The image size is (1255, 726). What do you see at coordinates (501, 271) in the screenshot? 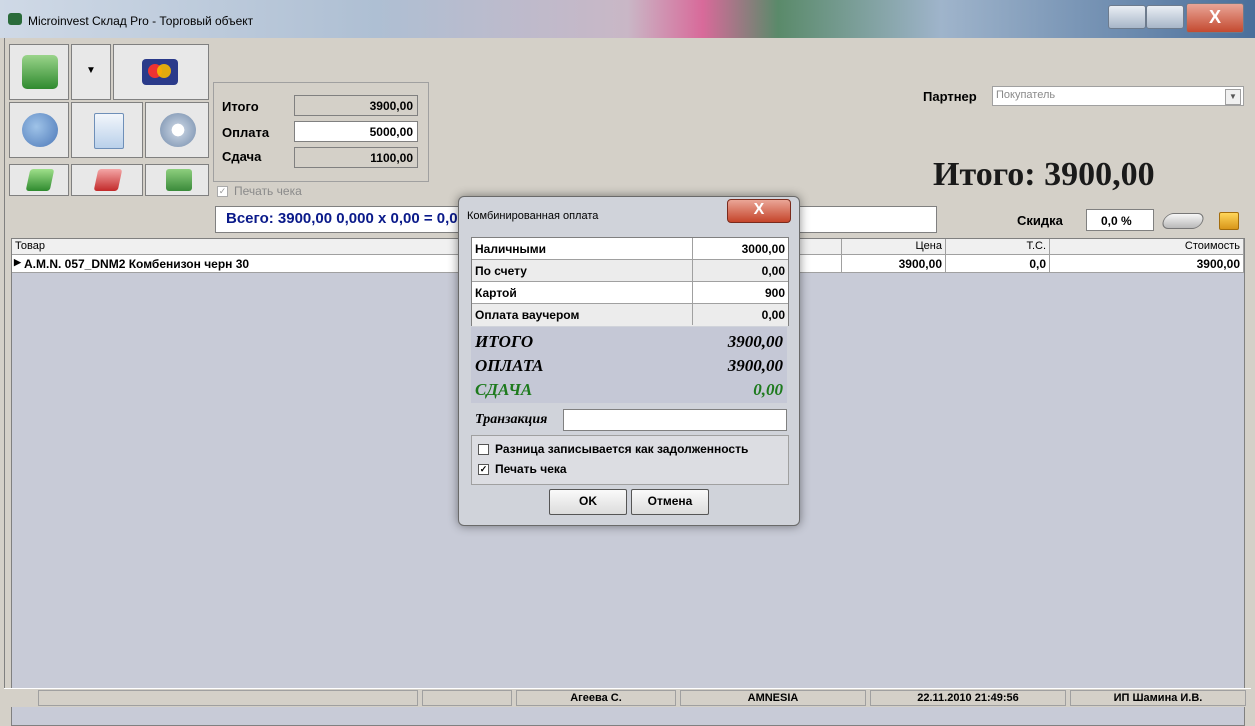
I see `payment-label: По счету` at bounding box center [501, 271].